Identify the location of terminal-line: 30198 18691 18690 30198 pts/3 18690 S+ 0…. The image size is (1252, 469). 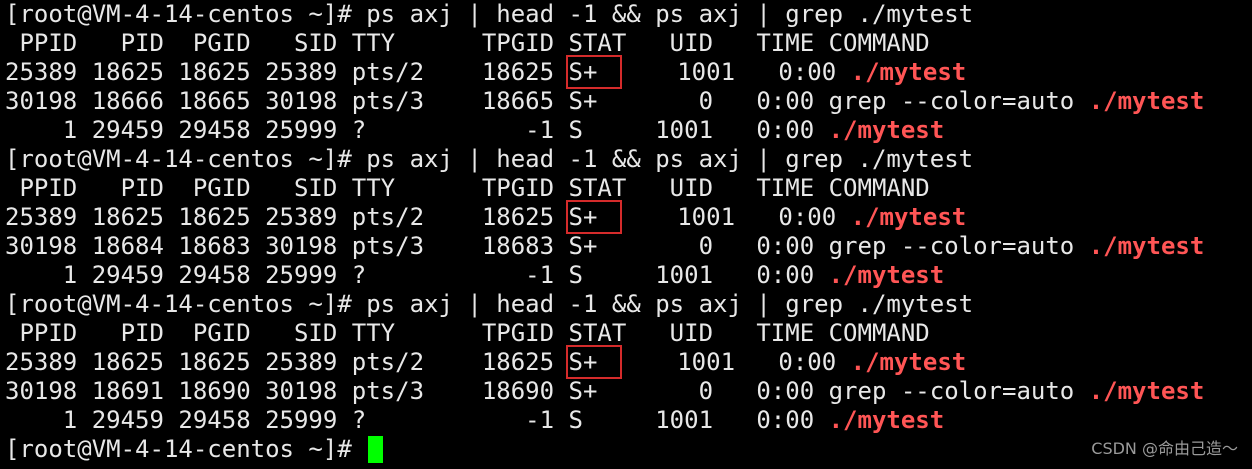
(604, 391).